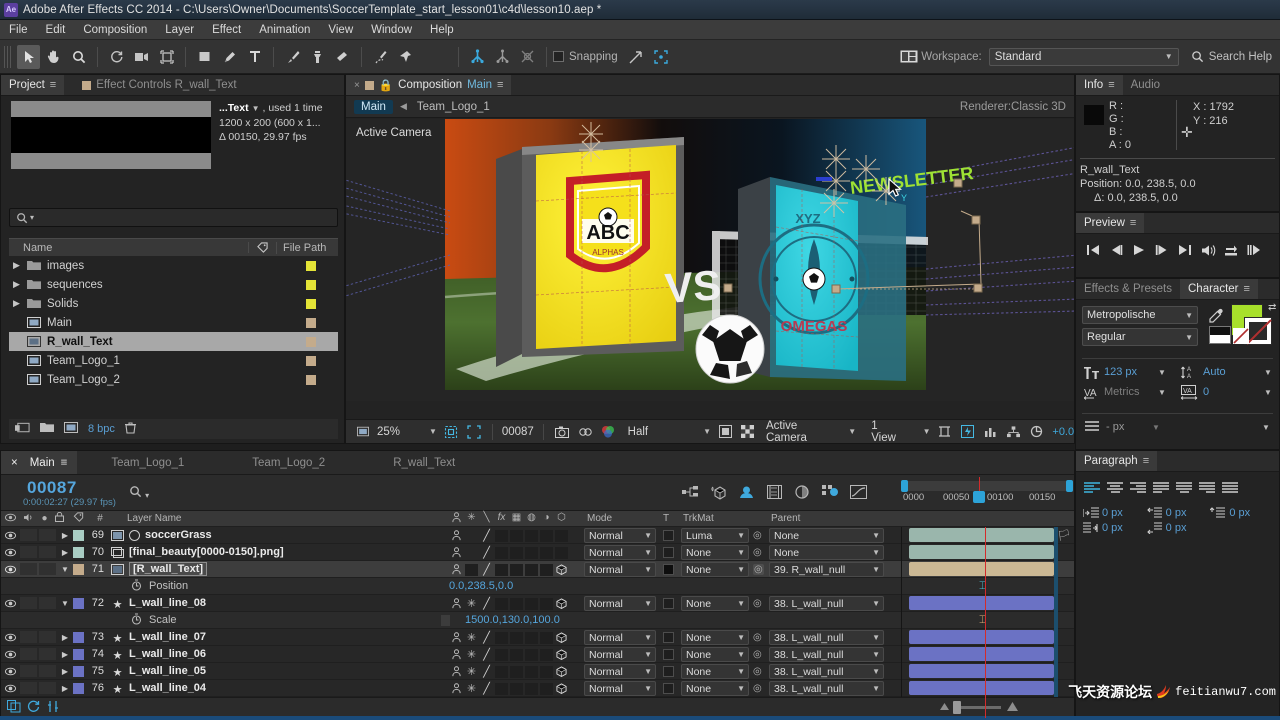 This screenshot has height=720, width=1280. Describe the element at coordinates (1220, 335) in the screenshot. I see `no-fill-swatch` at that location.